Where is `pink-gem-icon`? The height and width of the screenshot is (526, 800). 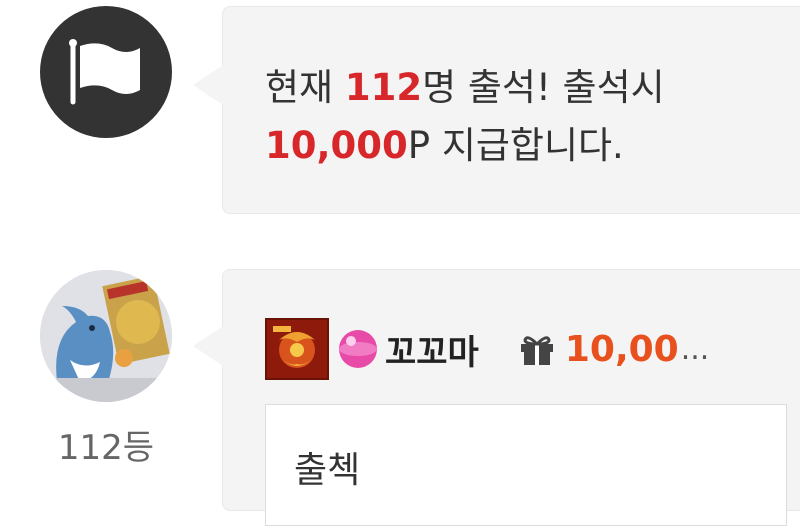
pink-gem-icon is located at coordinates (358, 349).